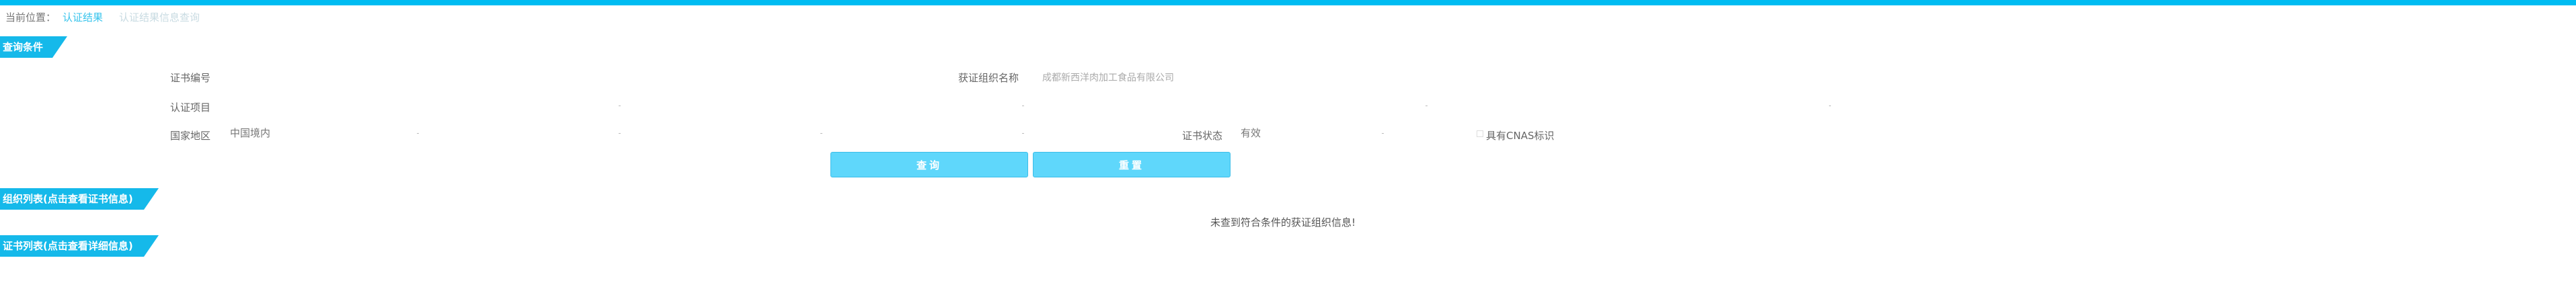 This screenshot has width=2576, height=291. I want to click on breadcrumb-location-label: 当前位置：, so click(31, 17).